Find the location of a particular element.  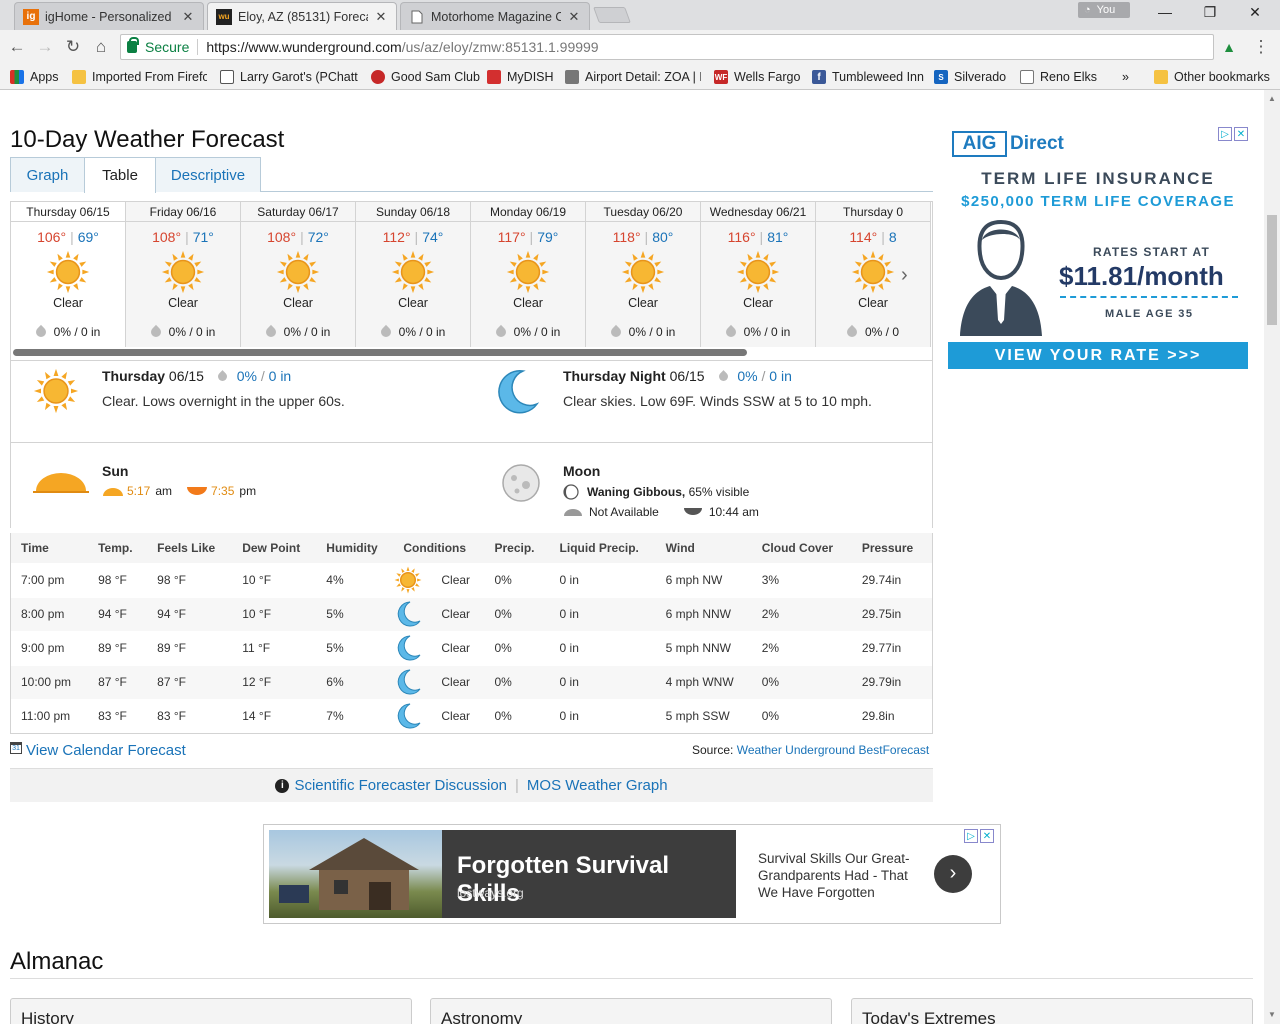

reload-icon: ↻ is located at coordinates (73, 47).